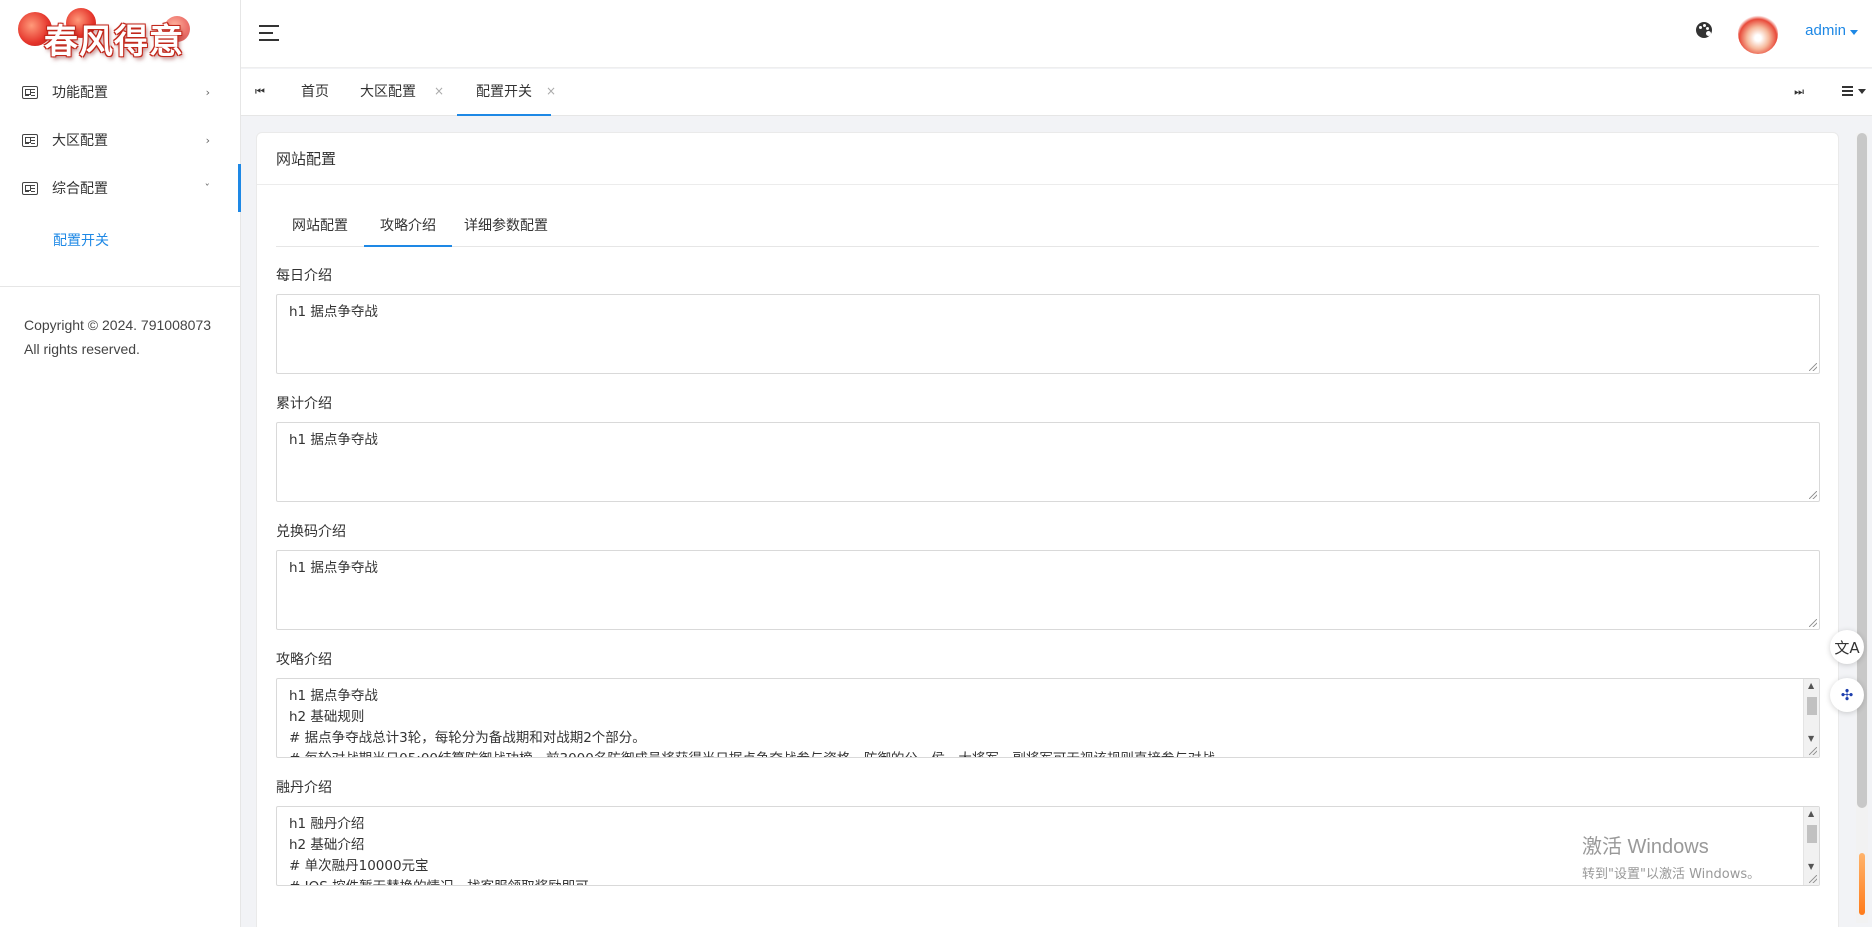 The width and height of the screenshot is (1872, 927). I want to click on tab-config-switch: 配置开关, so click(504, 92).